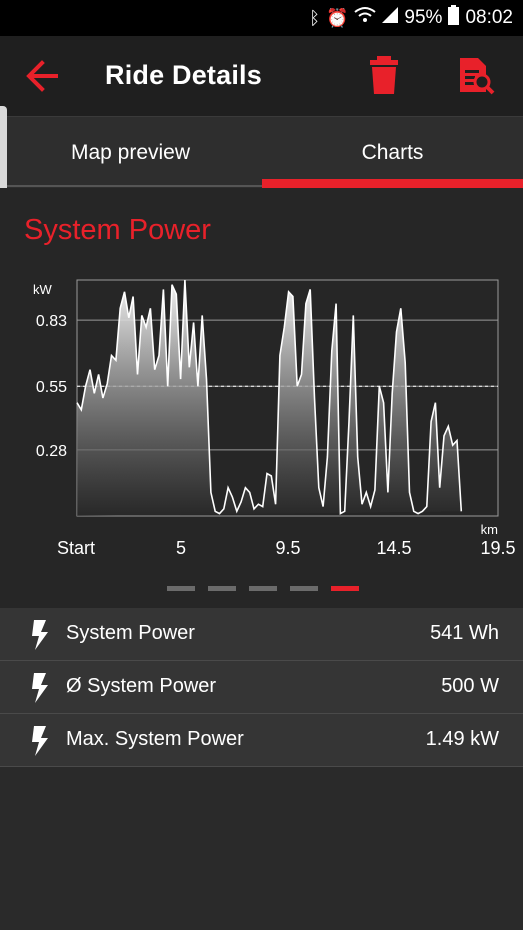 The width and height of the screenshot is (523, 930). I want to click on x-tick-label: 9.5, so click(287, 548).